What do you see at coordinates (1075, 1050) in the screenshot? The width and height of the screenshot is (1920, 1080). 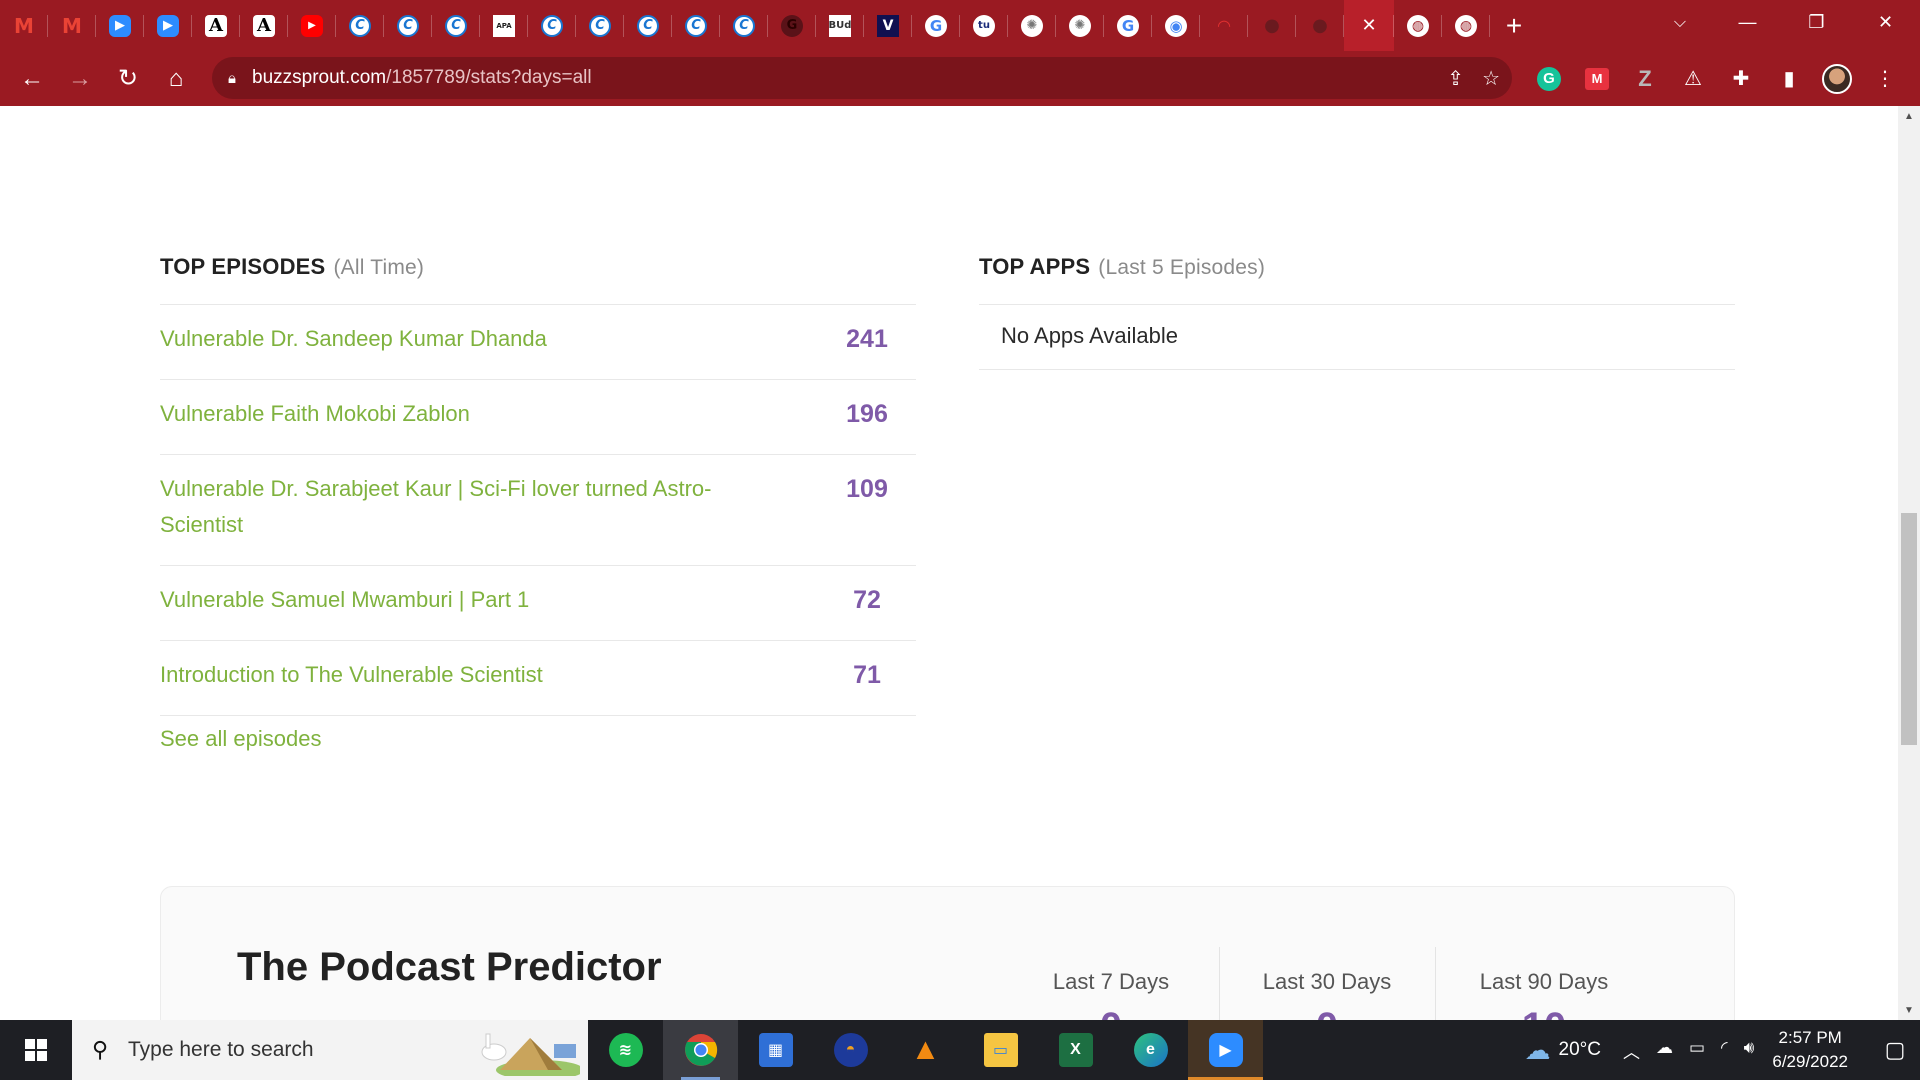 I see `excel-taskbar-icon: X` at bounding box center [1075, 1050].